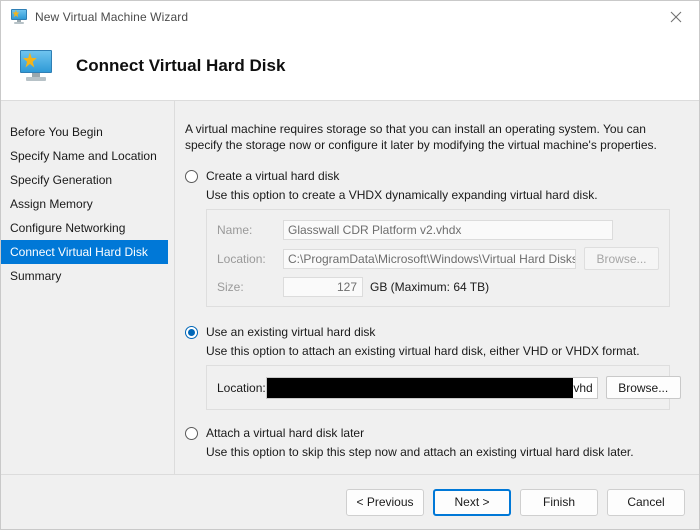 This screenshot has height=530, width=700. What do you see at coordinates (285, 433) in the screenshot?
I see `option-attach-later-label: Attach a virtual hard disk later` at bounding box center [285, 433].